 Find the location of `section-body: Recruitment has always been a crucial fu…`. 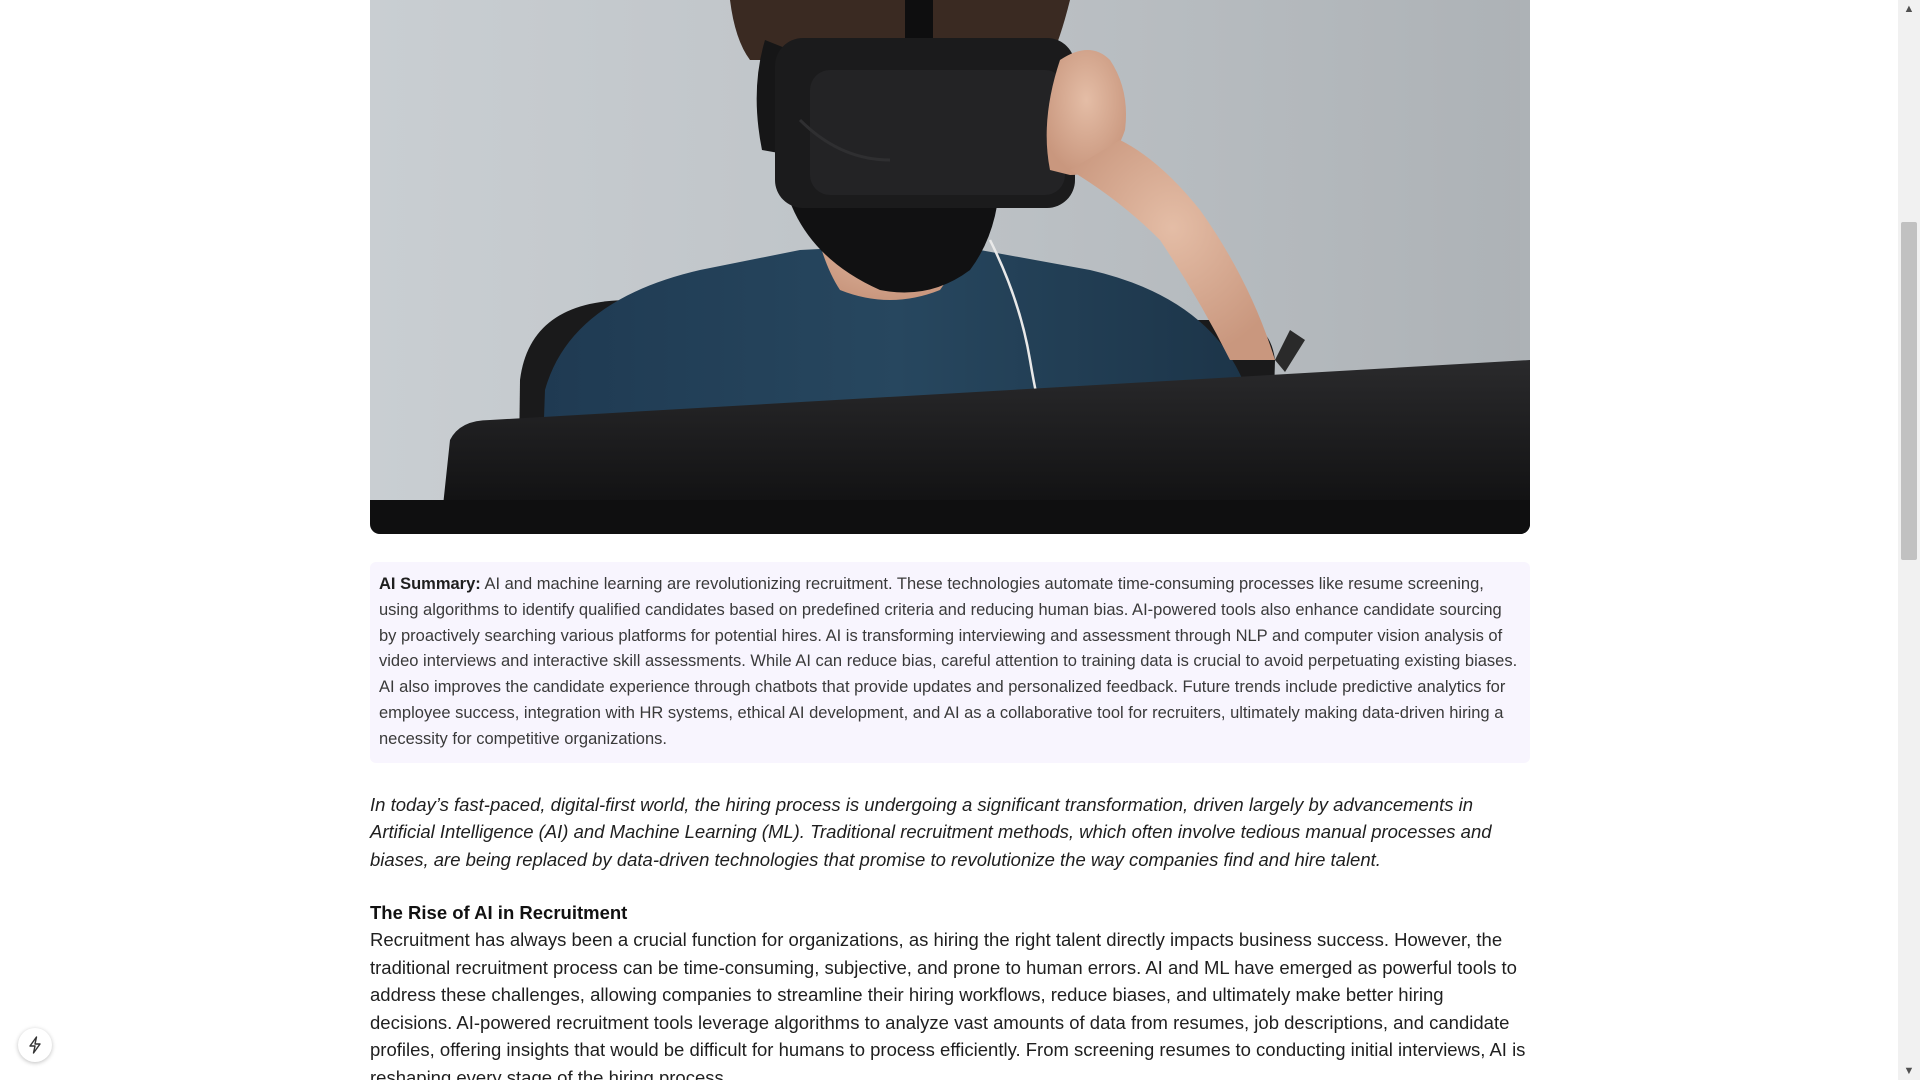

section-body: Recruitment has always been a crucial fu… is located at coordinates (948, 1004).